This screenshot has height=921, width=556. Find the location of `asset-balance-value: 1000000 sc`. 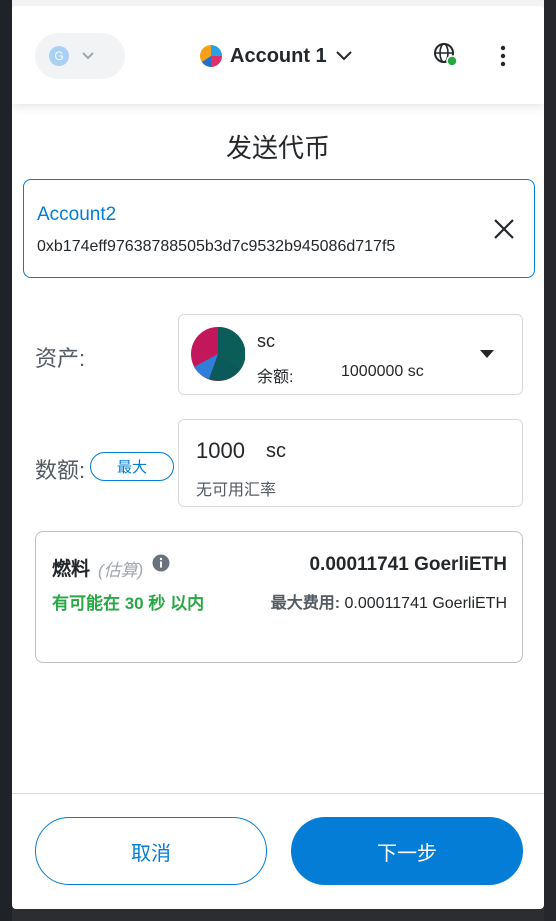

asset-balance-value: 1000000 sc is located at coordinates (382, 371).